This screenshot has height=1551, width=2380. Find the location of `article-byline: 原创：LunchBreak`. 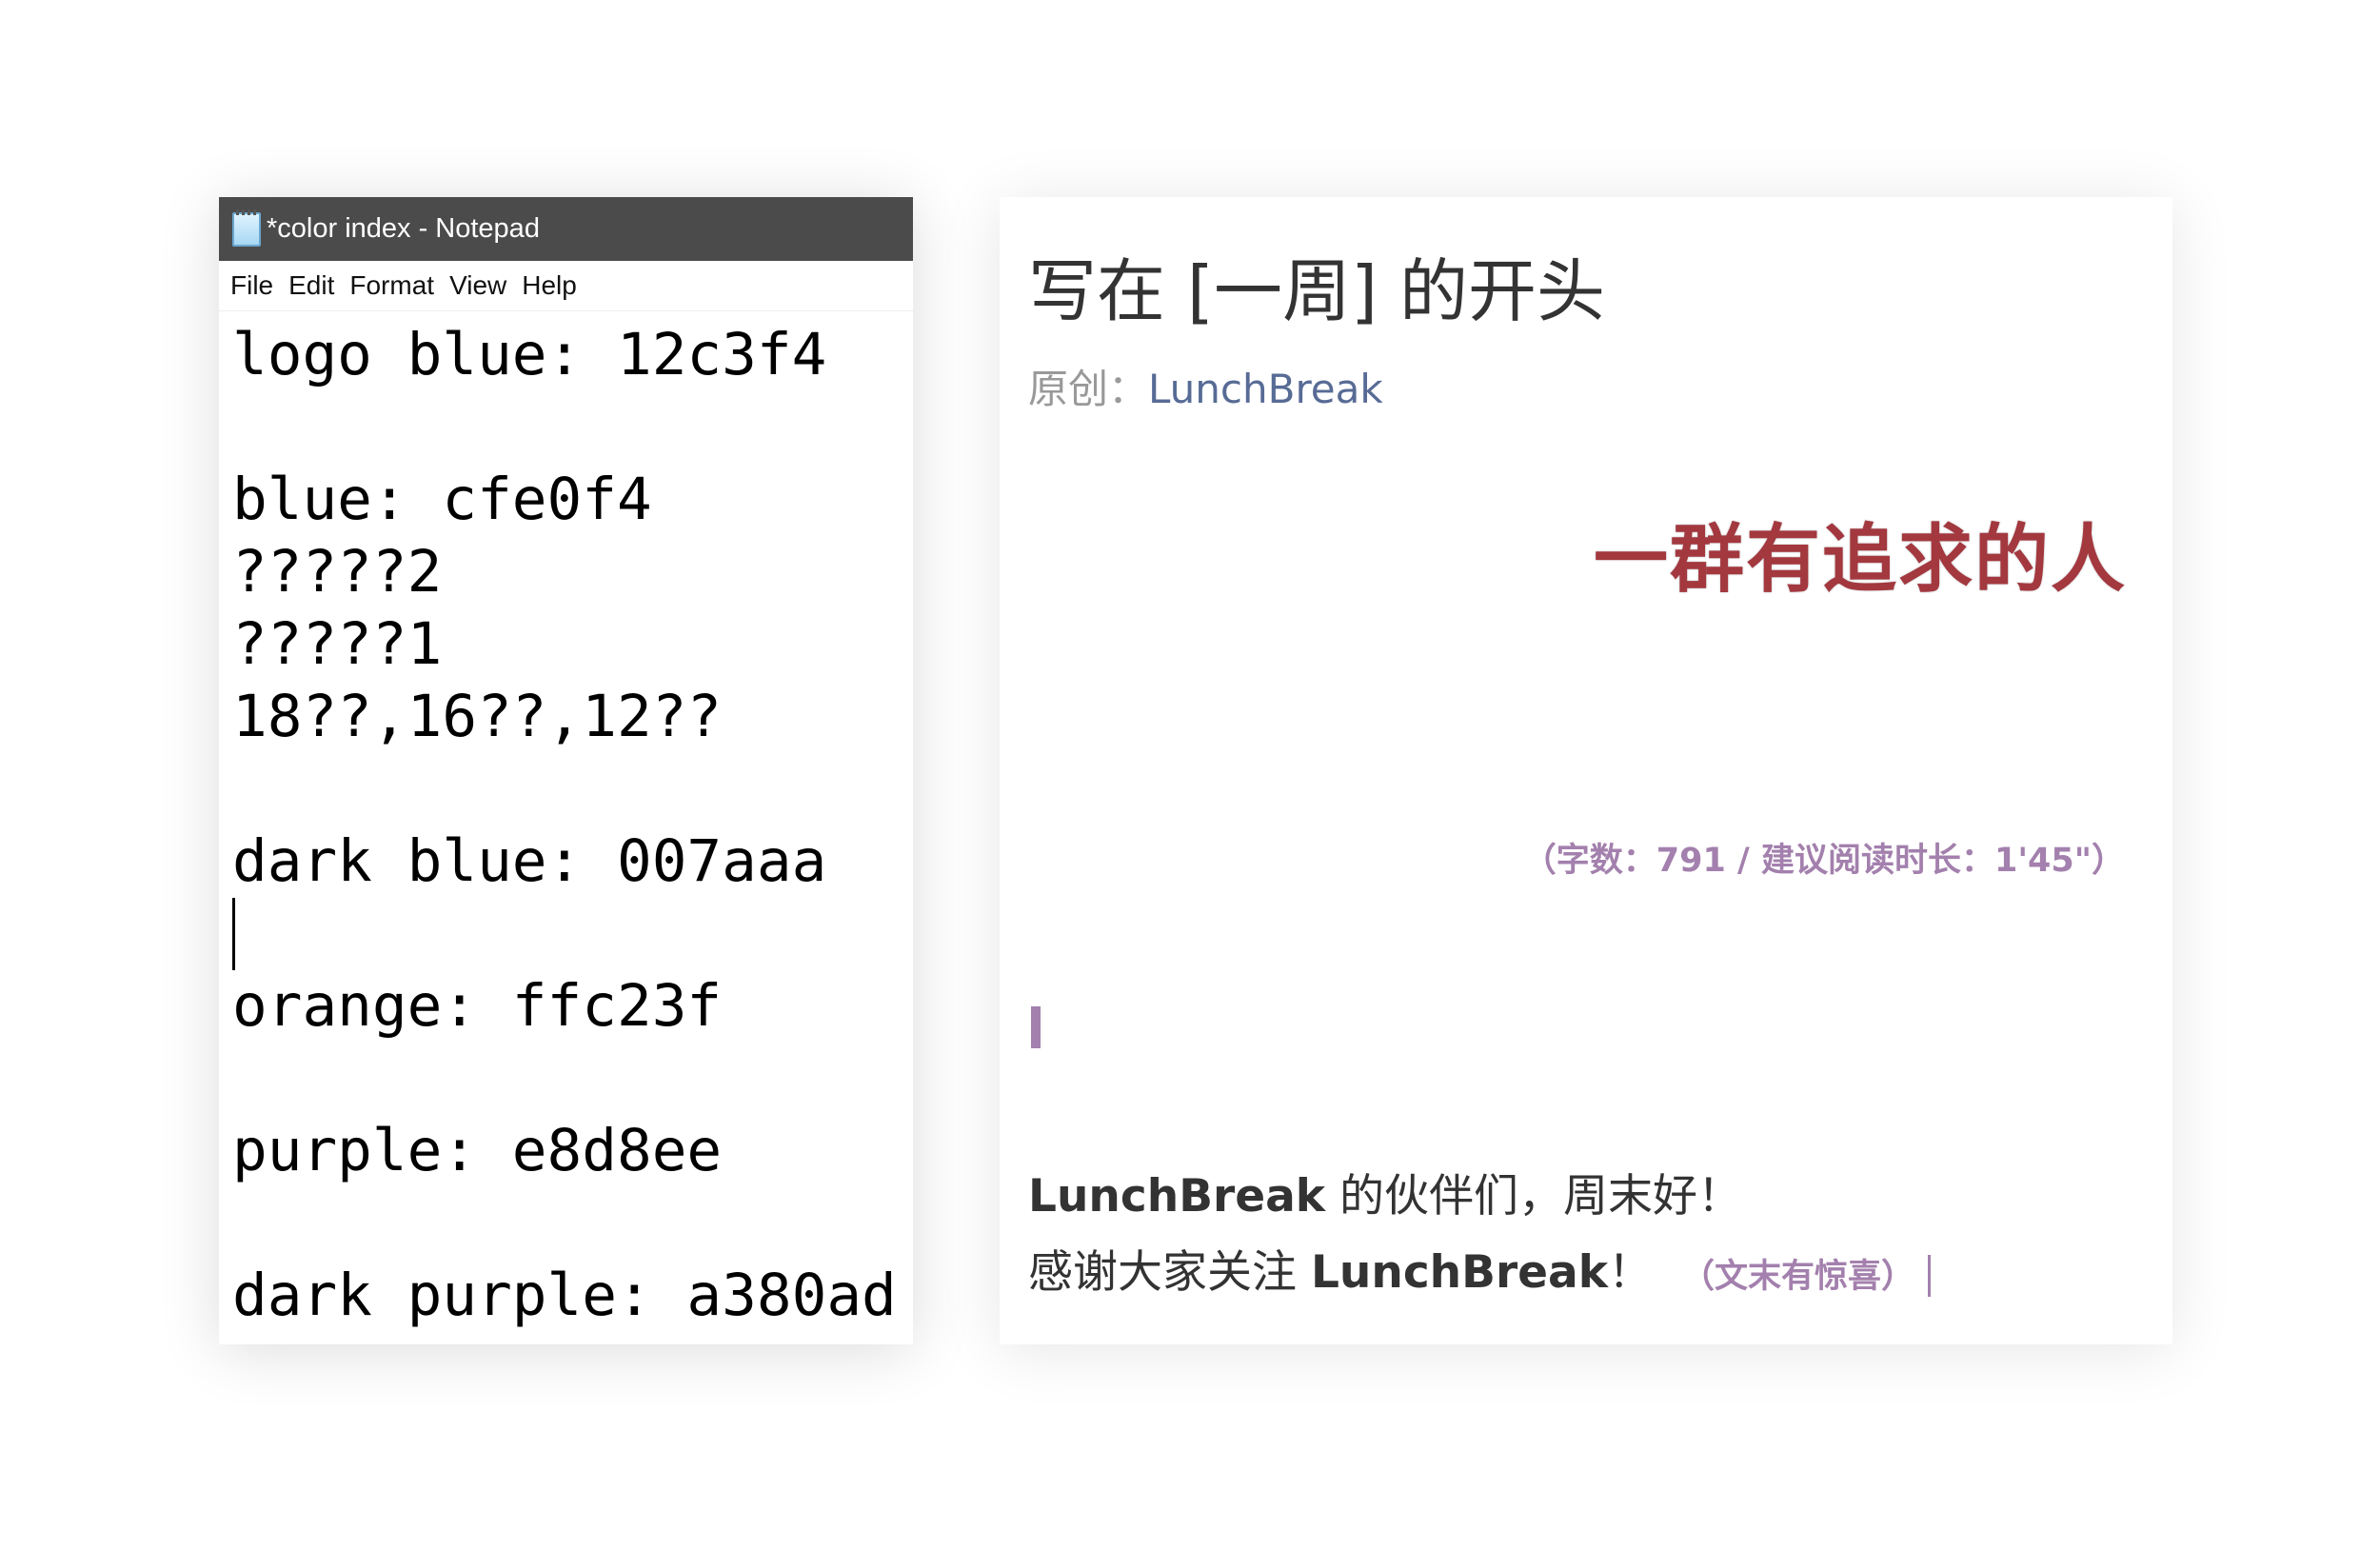

article-byline: 原创：LunchBreak is located at coordinates (1205, 386).